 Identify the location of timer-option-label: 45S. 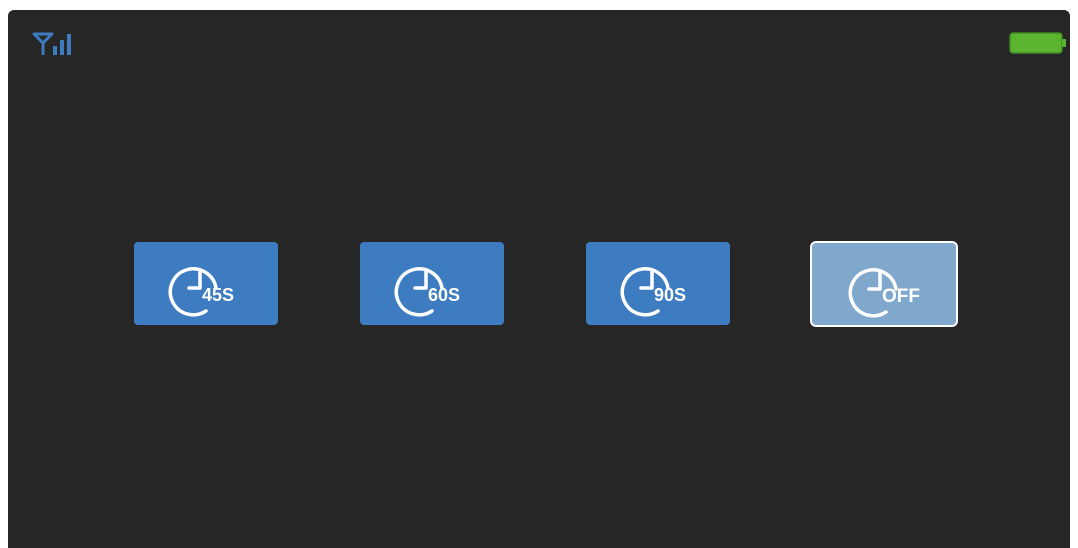
(218, 295).